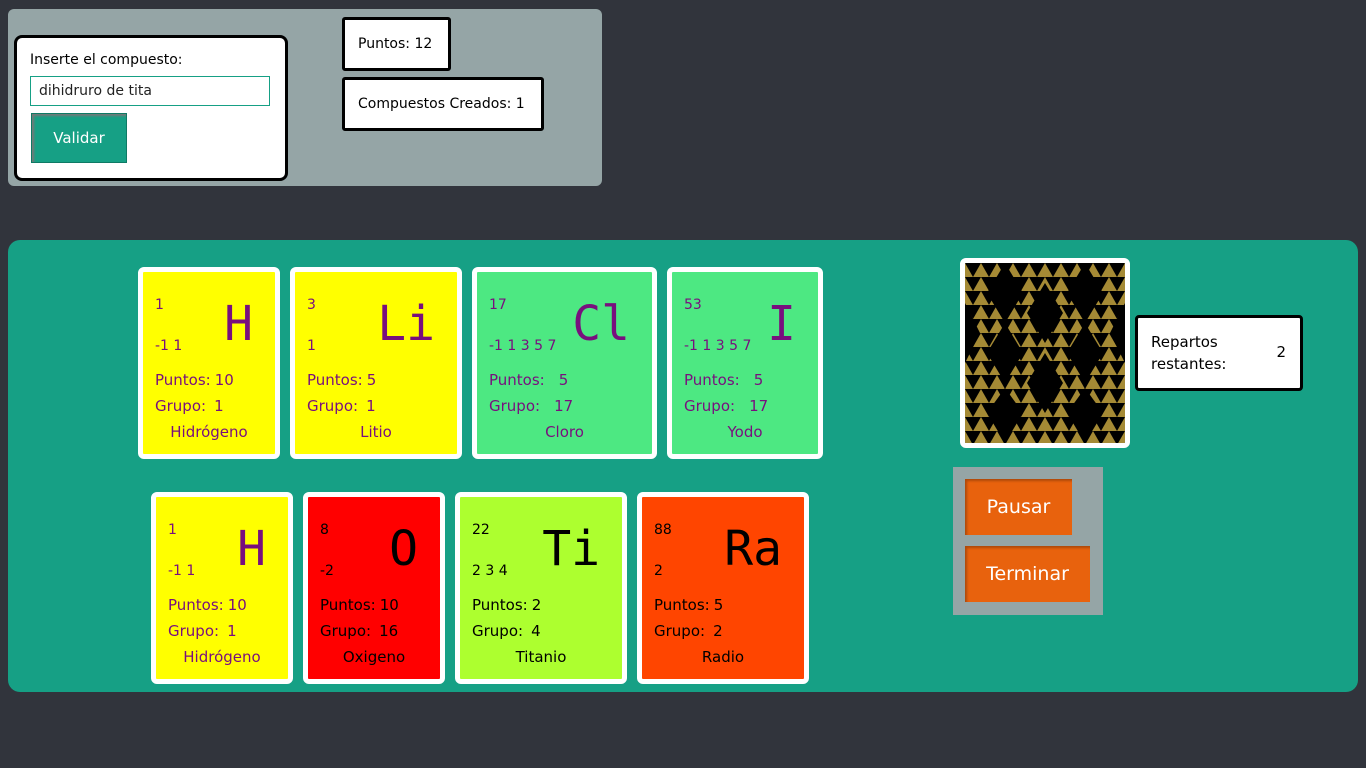 This screenshot has height=768, width=1366. I want to click on compounds-display: Compuestos Creados: 1, so click(443, 104).